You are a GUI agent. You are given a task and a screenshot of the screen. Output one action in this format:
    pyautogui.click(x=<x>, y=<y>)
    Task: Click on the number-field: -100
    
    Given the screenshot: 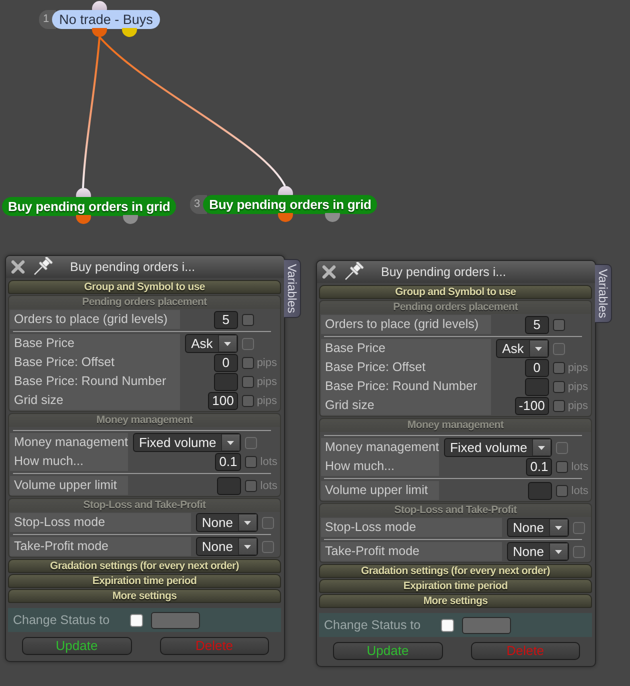 What is the action you would take?
    pyautogui.click(x=531, y=405)
    